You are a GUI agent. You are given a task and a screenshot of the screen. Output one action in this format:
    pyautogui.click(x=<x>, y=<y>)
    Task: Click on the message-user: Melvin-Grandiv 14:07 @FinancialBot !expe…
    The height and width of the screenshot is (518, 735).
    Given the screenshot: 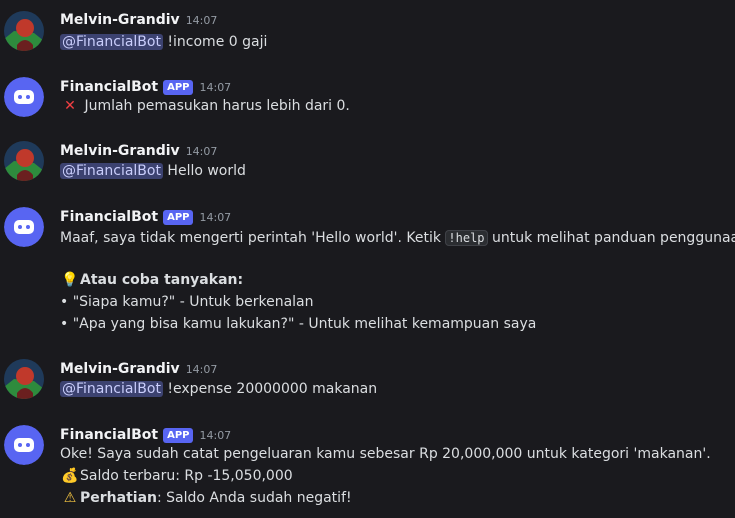 What is the action you would take?
    pyautogui.click(x=367, y=382)
    